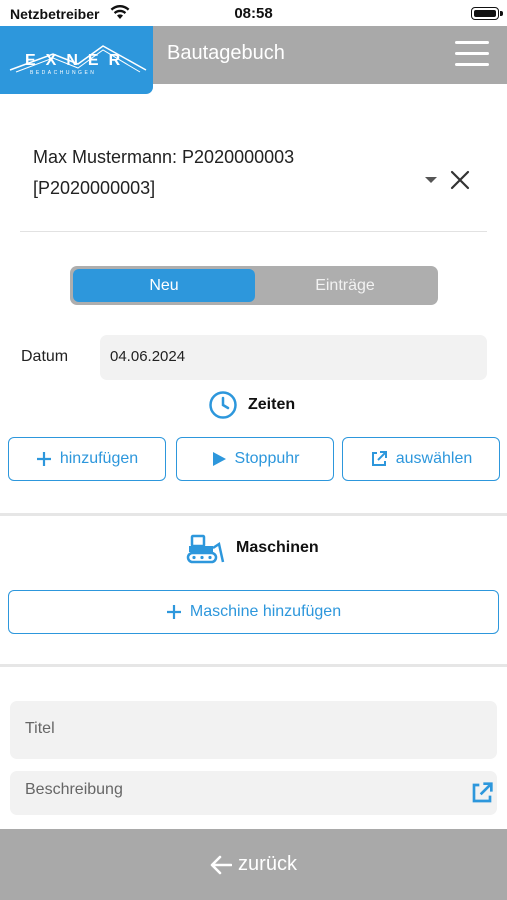 The width and height of the screenshot is (507, 900). What do you see at coordinates (226, 53) in the screenshot?
I see `page-title: Bautagebuch` at bounding box center [226, 53].